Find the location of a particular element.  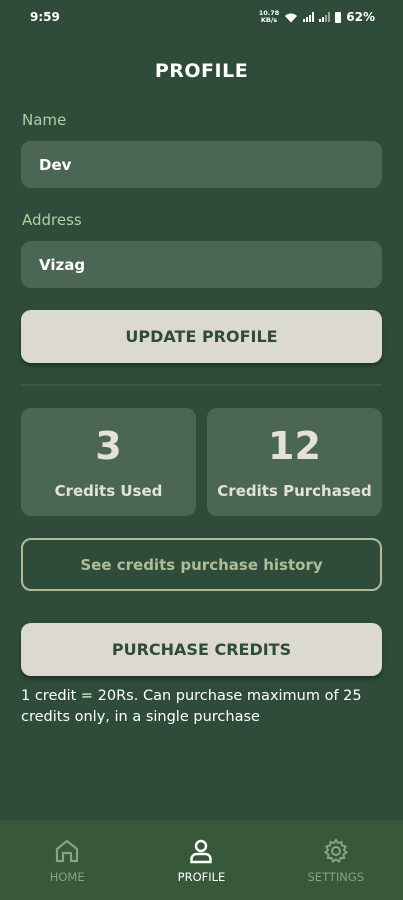

person-icon is located at coordinates (201, 851).